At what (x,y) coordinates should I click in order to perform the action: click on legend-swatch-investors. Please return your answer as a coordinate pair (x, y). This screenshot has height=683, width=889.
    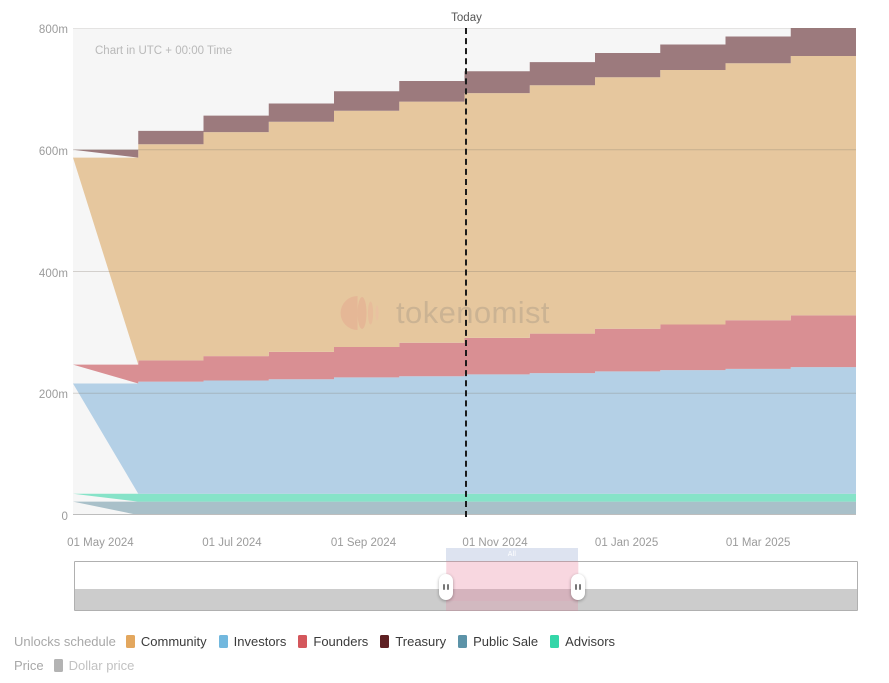
    Looking at the image, I should click on (223, 641).